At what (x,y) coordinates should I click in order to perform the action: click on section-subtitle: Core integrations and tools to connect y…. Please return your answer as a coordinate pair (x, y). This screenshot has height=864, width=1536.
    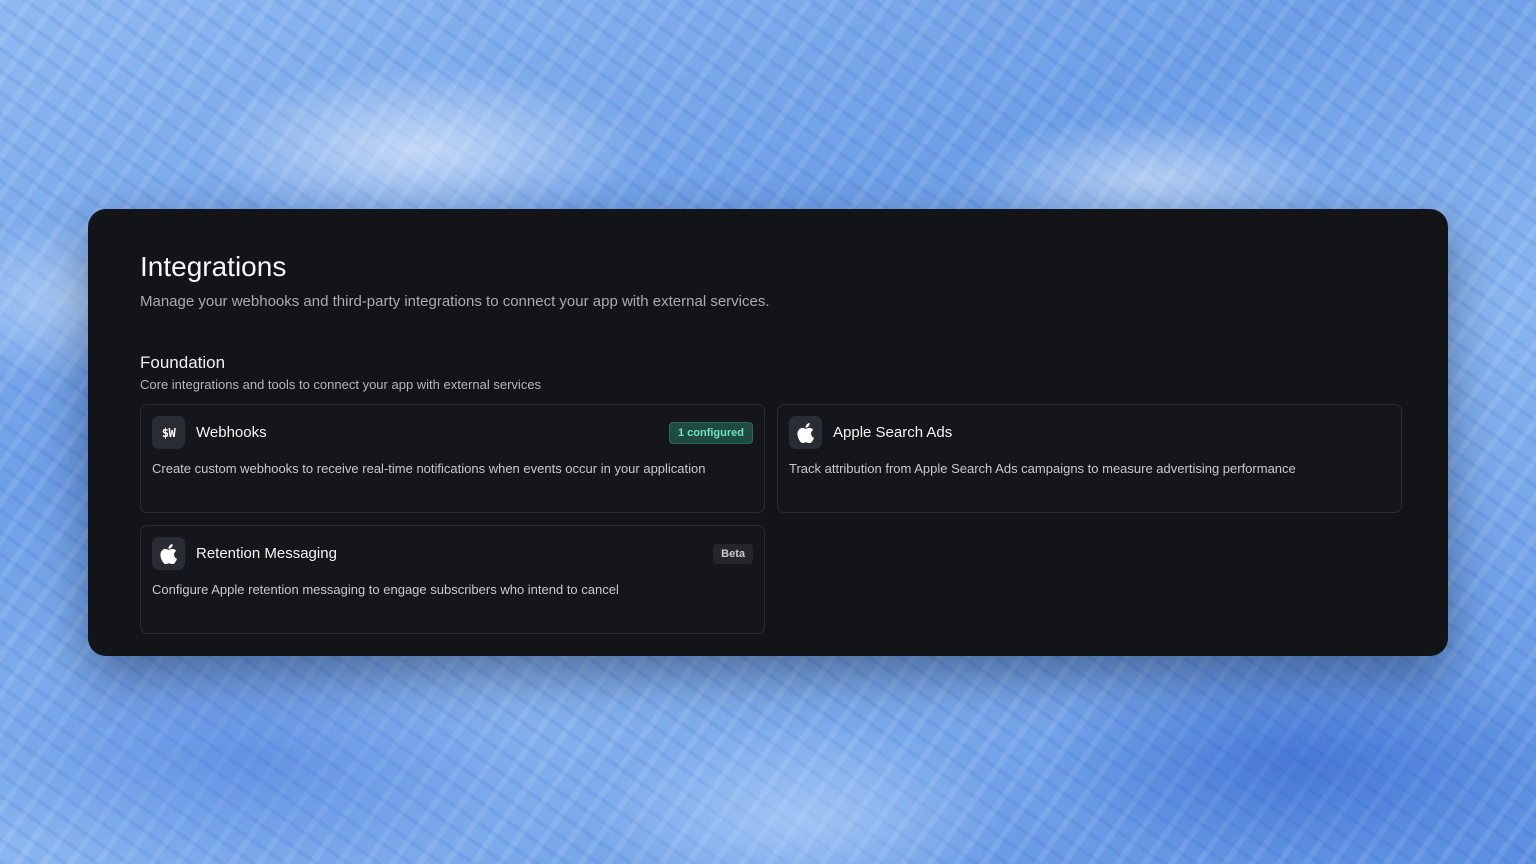
    Looking at the image, I should click on (341, 384).